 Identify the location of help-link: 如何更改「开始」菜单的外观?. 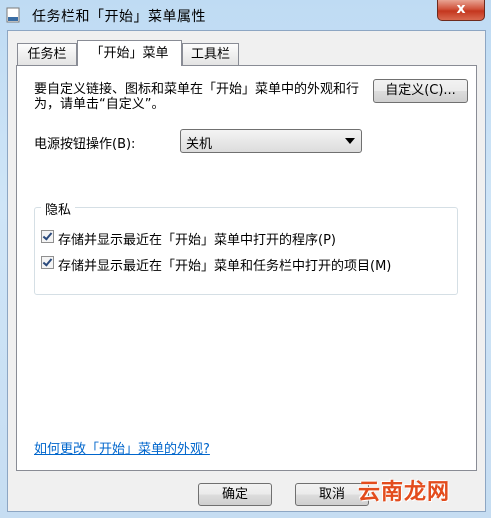
(122, 447).